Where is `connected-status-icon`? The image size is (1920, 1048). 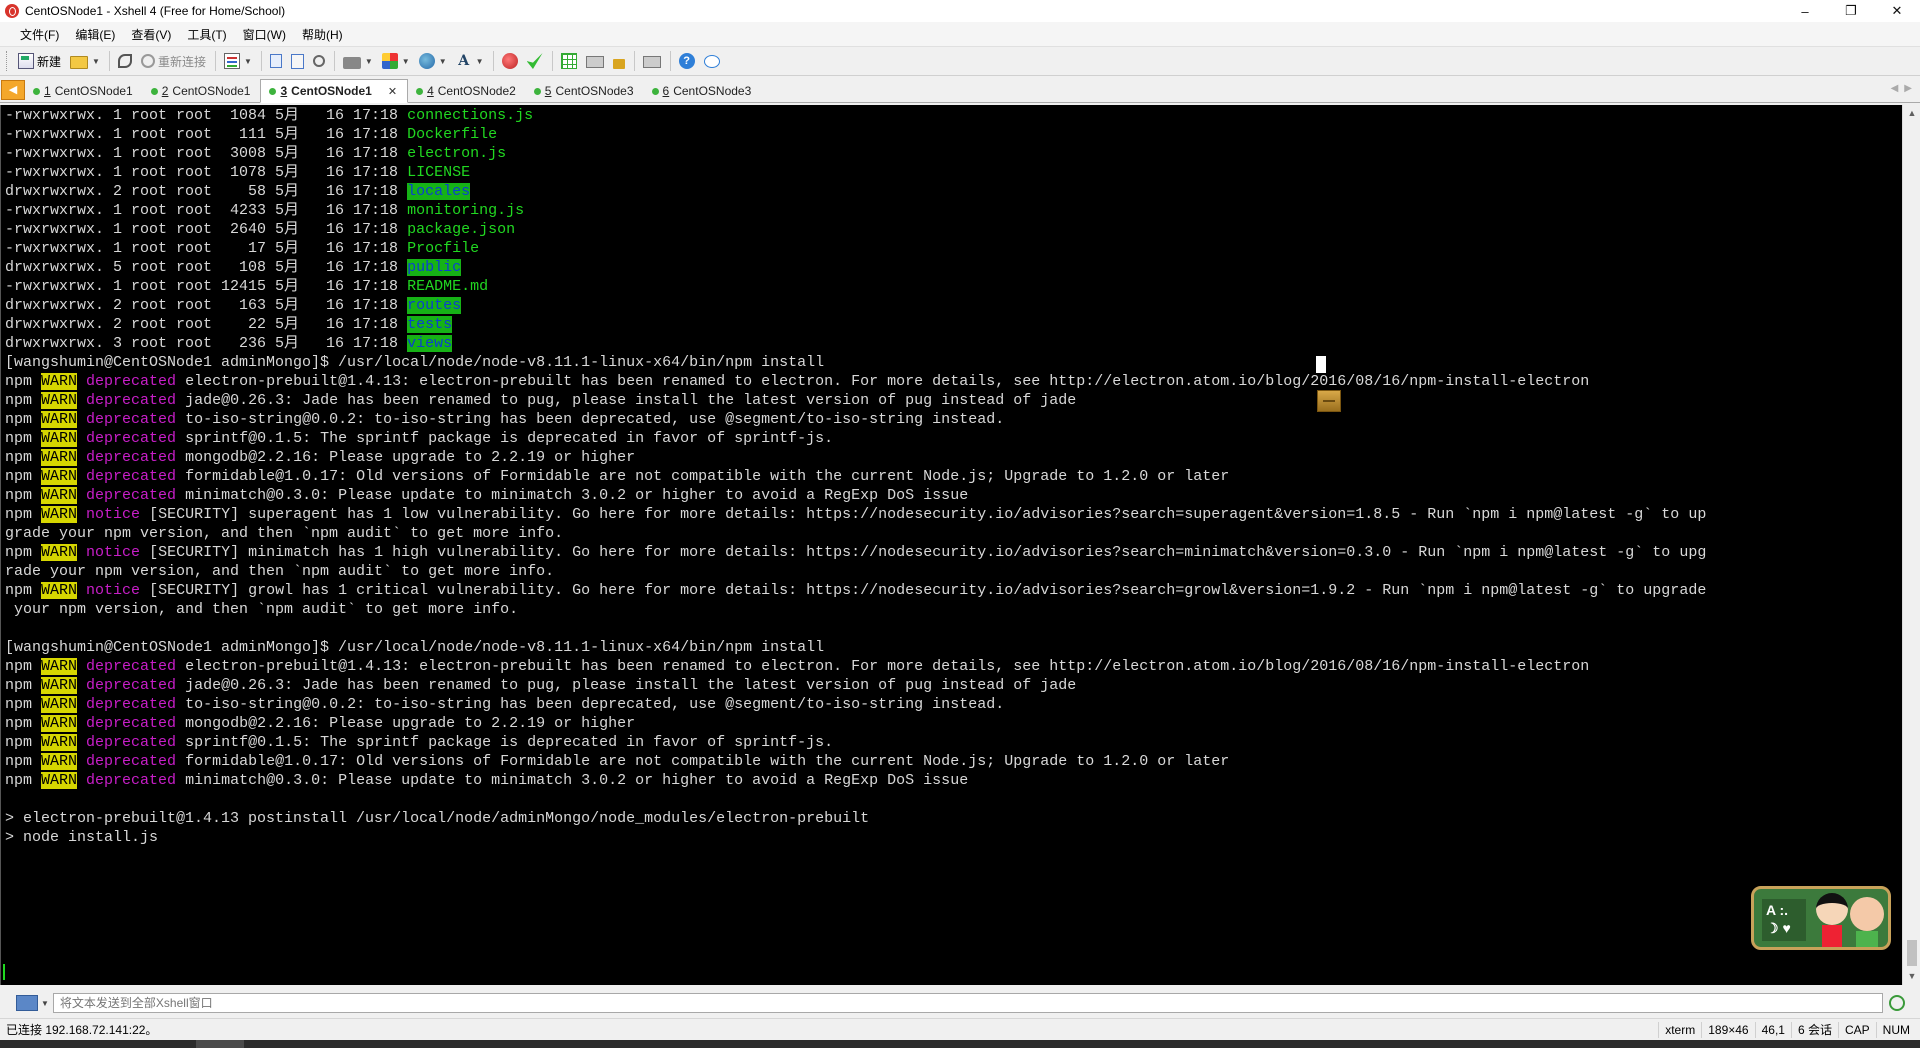
connected-status-icon is located at coordinates (273, 91).